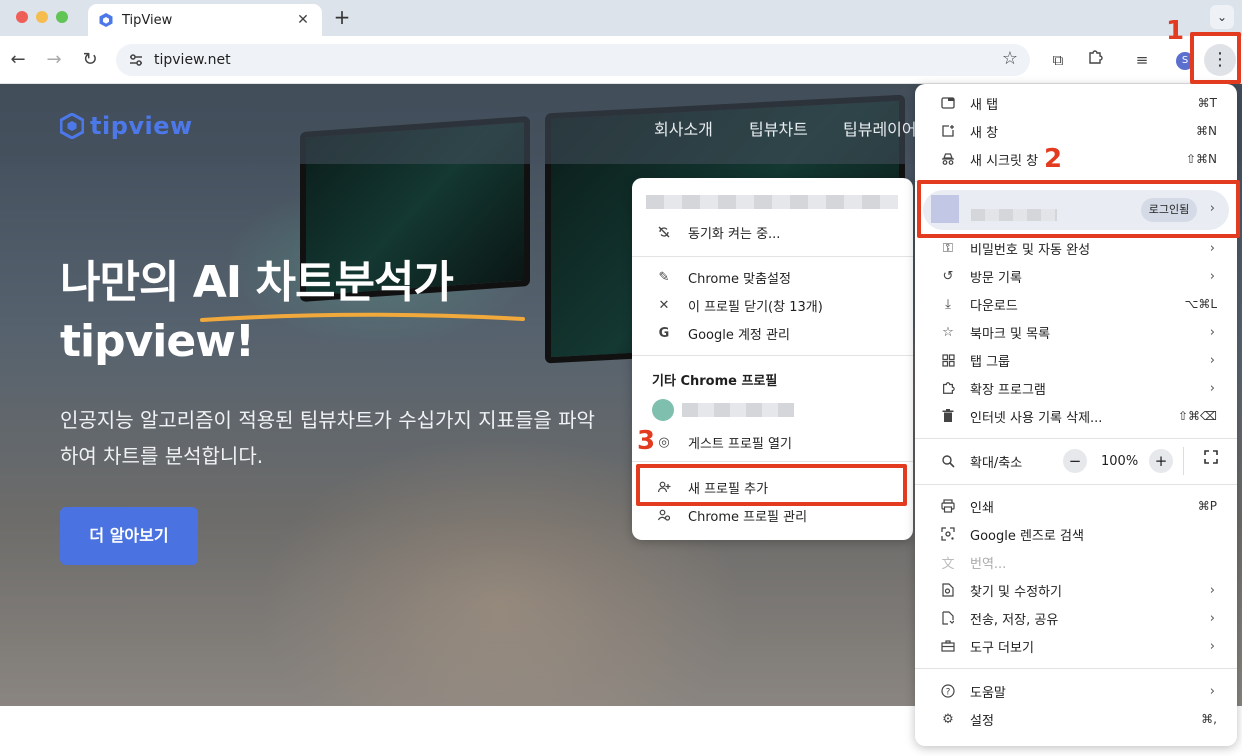 The image size is (1242, 756). Describe the element at coordinates (129, 536) in the screenshot. I see `learn-more-button: 더 알아보기` at that location.